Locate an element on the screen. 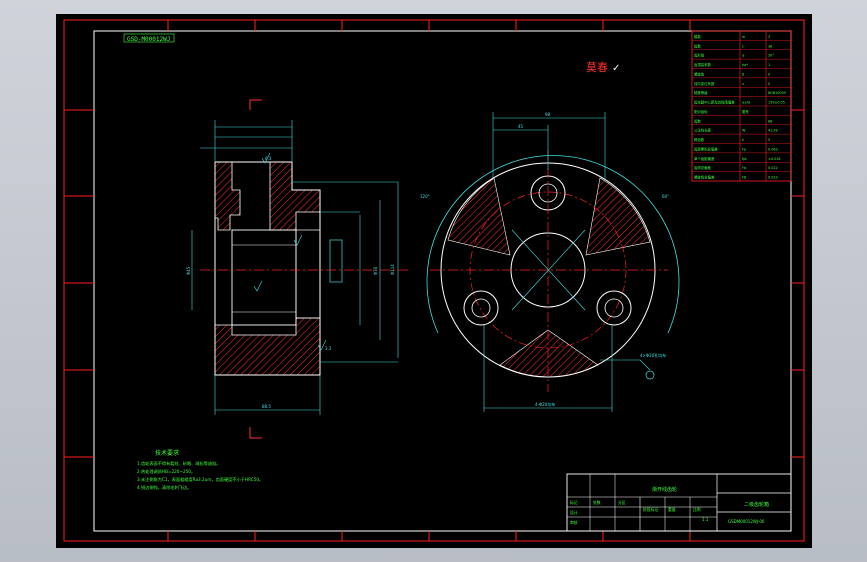  title-label-stage: 阶段标记 is located at coordinates (650, 509).